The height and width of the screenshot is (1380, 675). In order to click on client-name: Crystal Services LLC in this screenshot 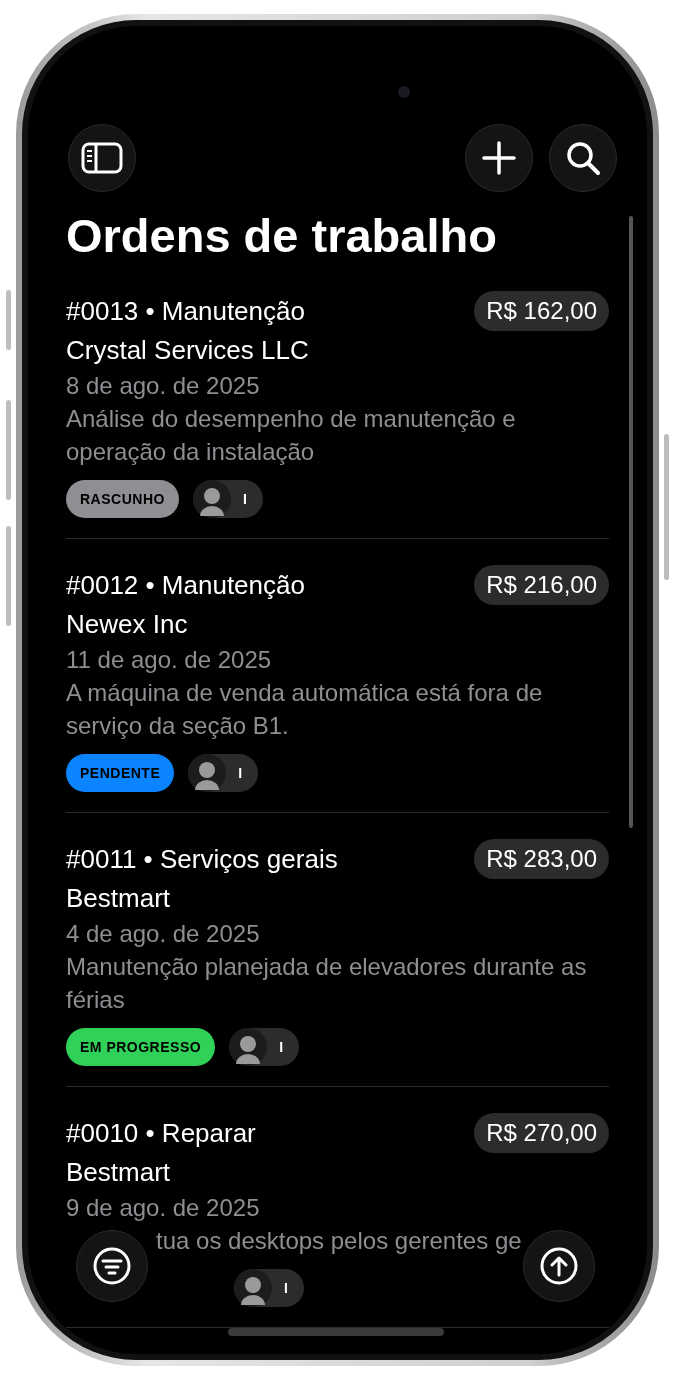, I will do `click(188, 350)`.